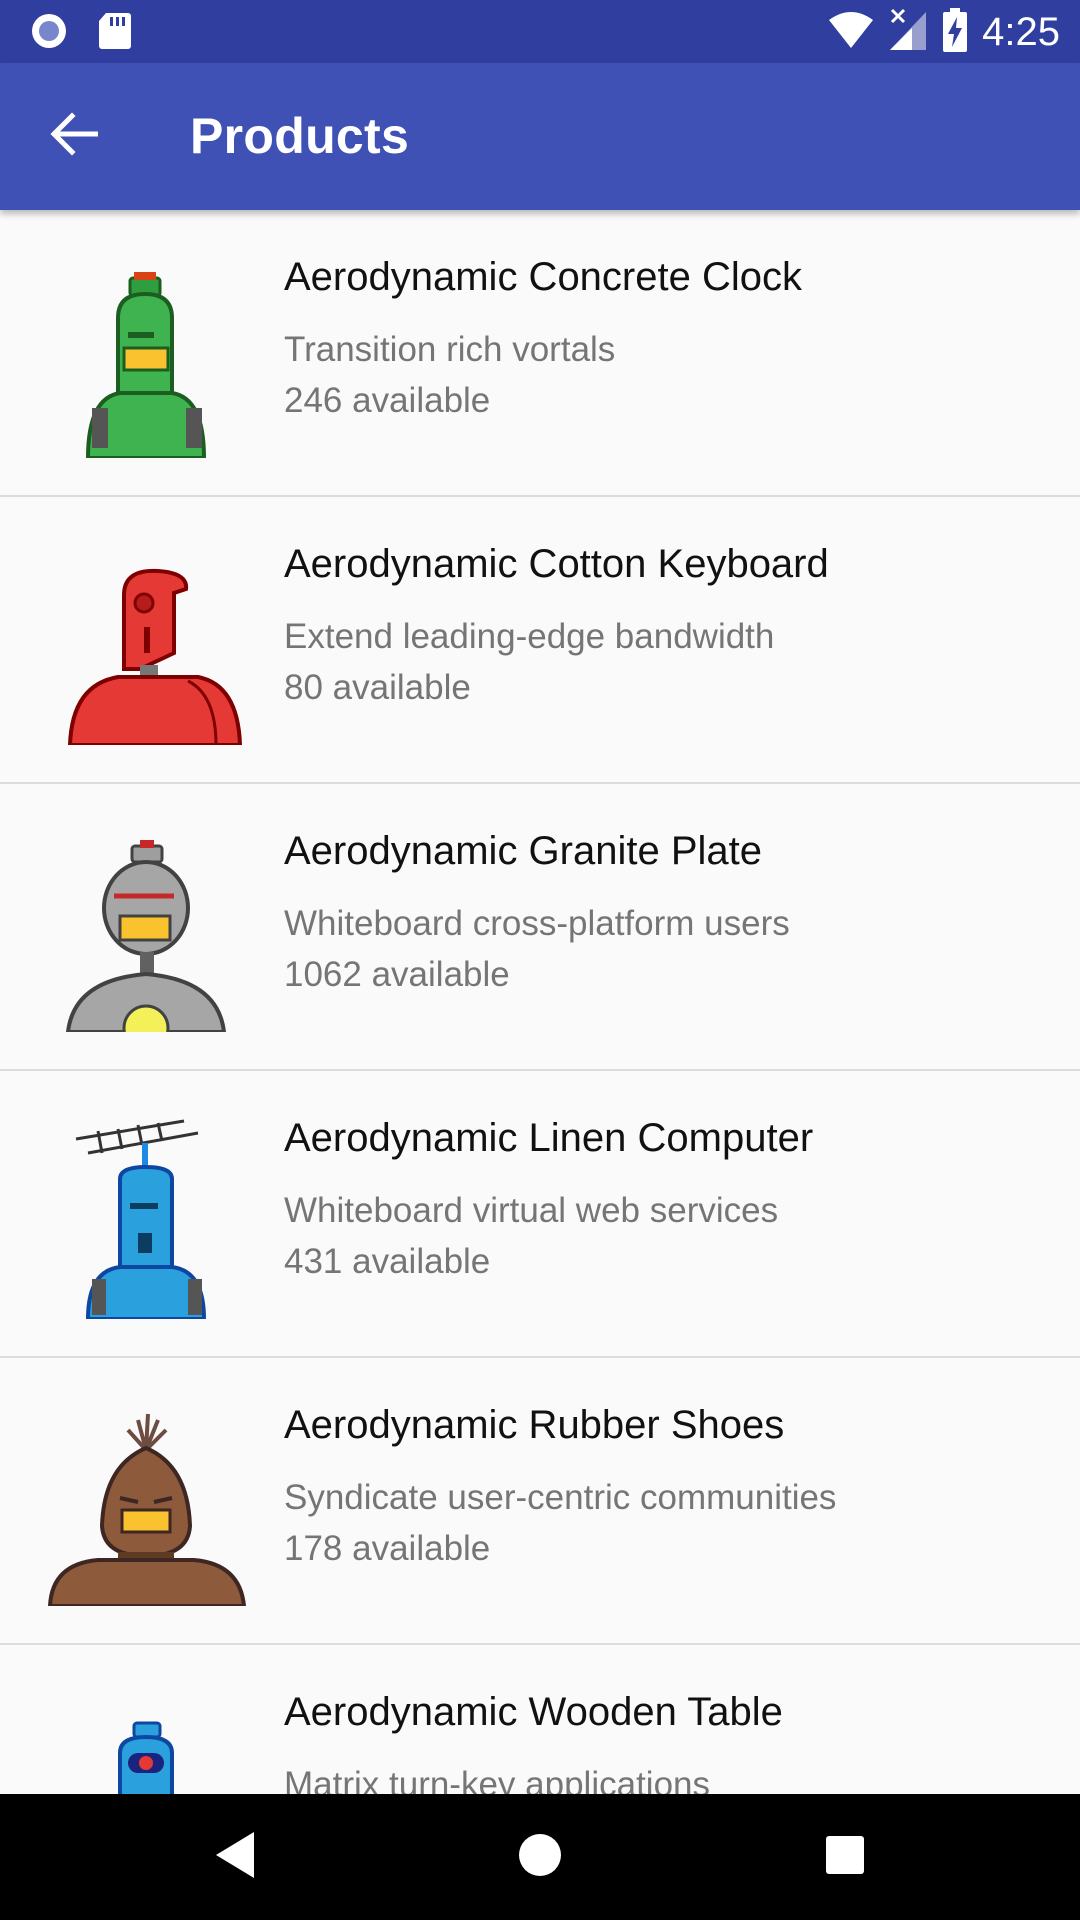 The width and height of the screenshot is (1080, 1920). I want to click on nav-recents-button, so click(845, 1857).